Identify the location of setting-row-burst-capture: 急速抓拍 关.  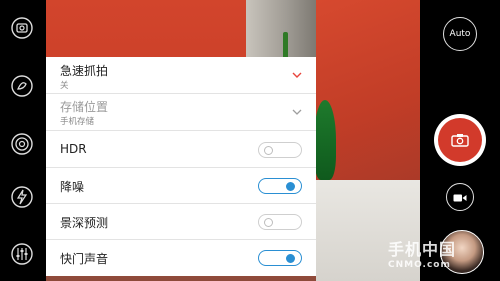
(181, 75).